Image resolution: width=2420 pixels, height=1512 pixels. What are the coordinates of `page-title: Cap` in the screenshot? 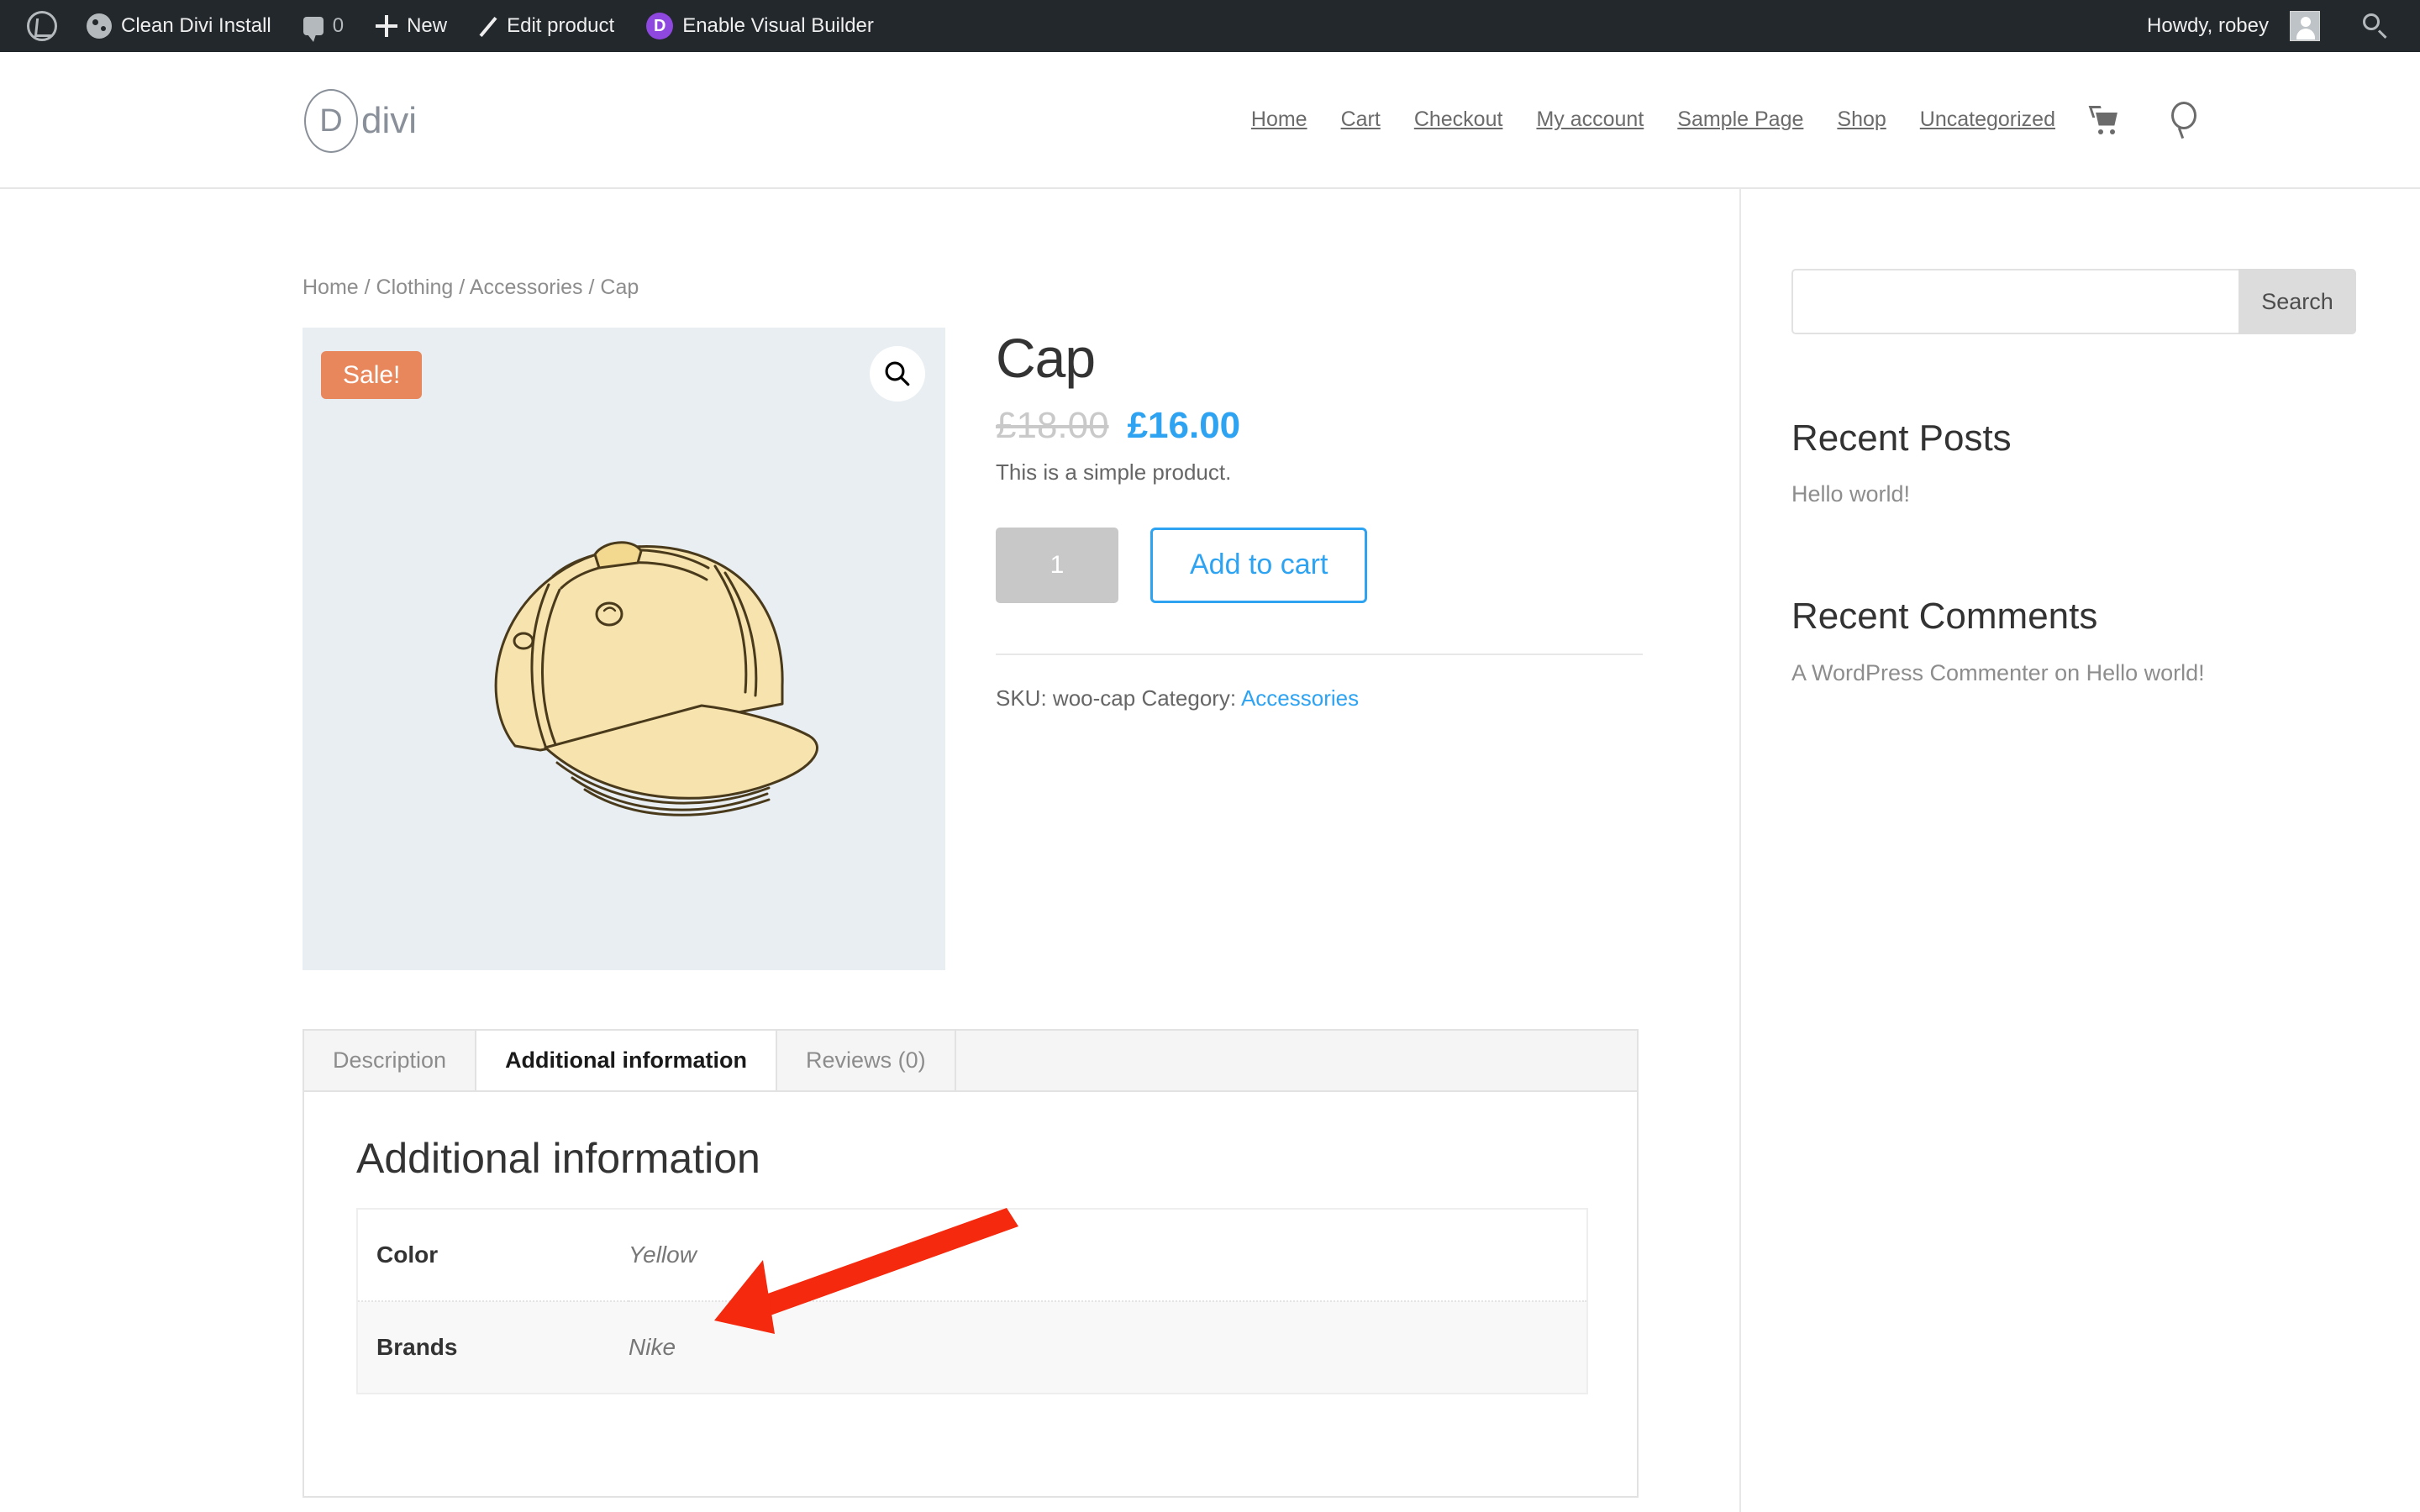 It's located at (1046, 358).